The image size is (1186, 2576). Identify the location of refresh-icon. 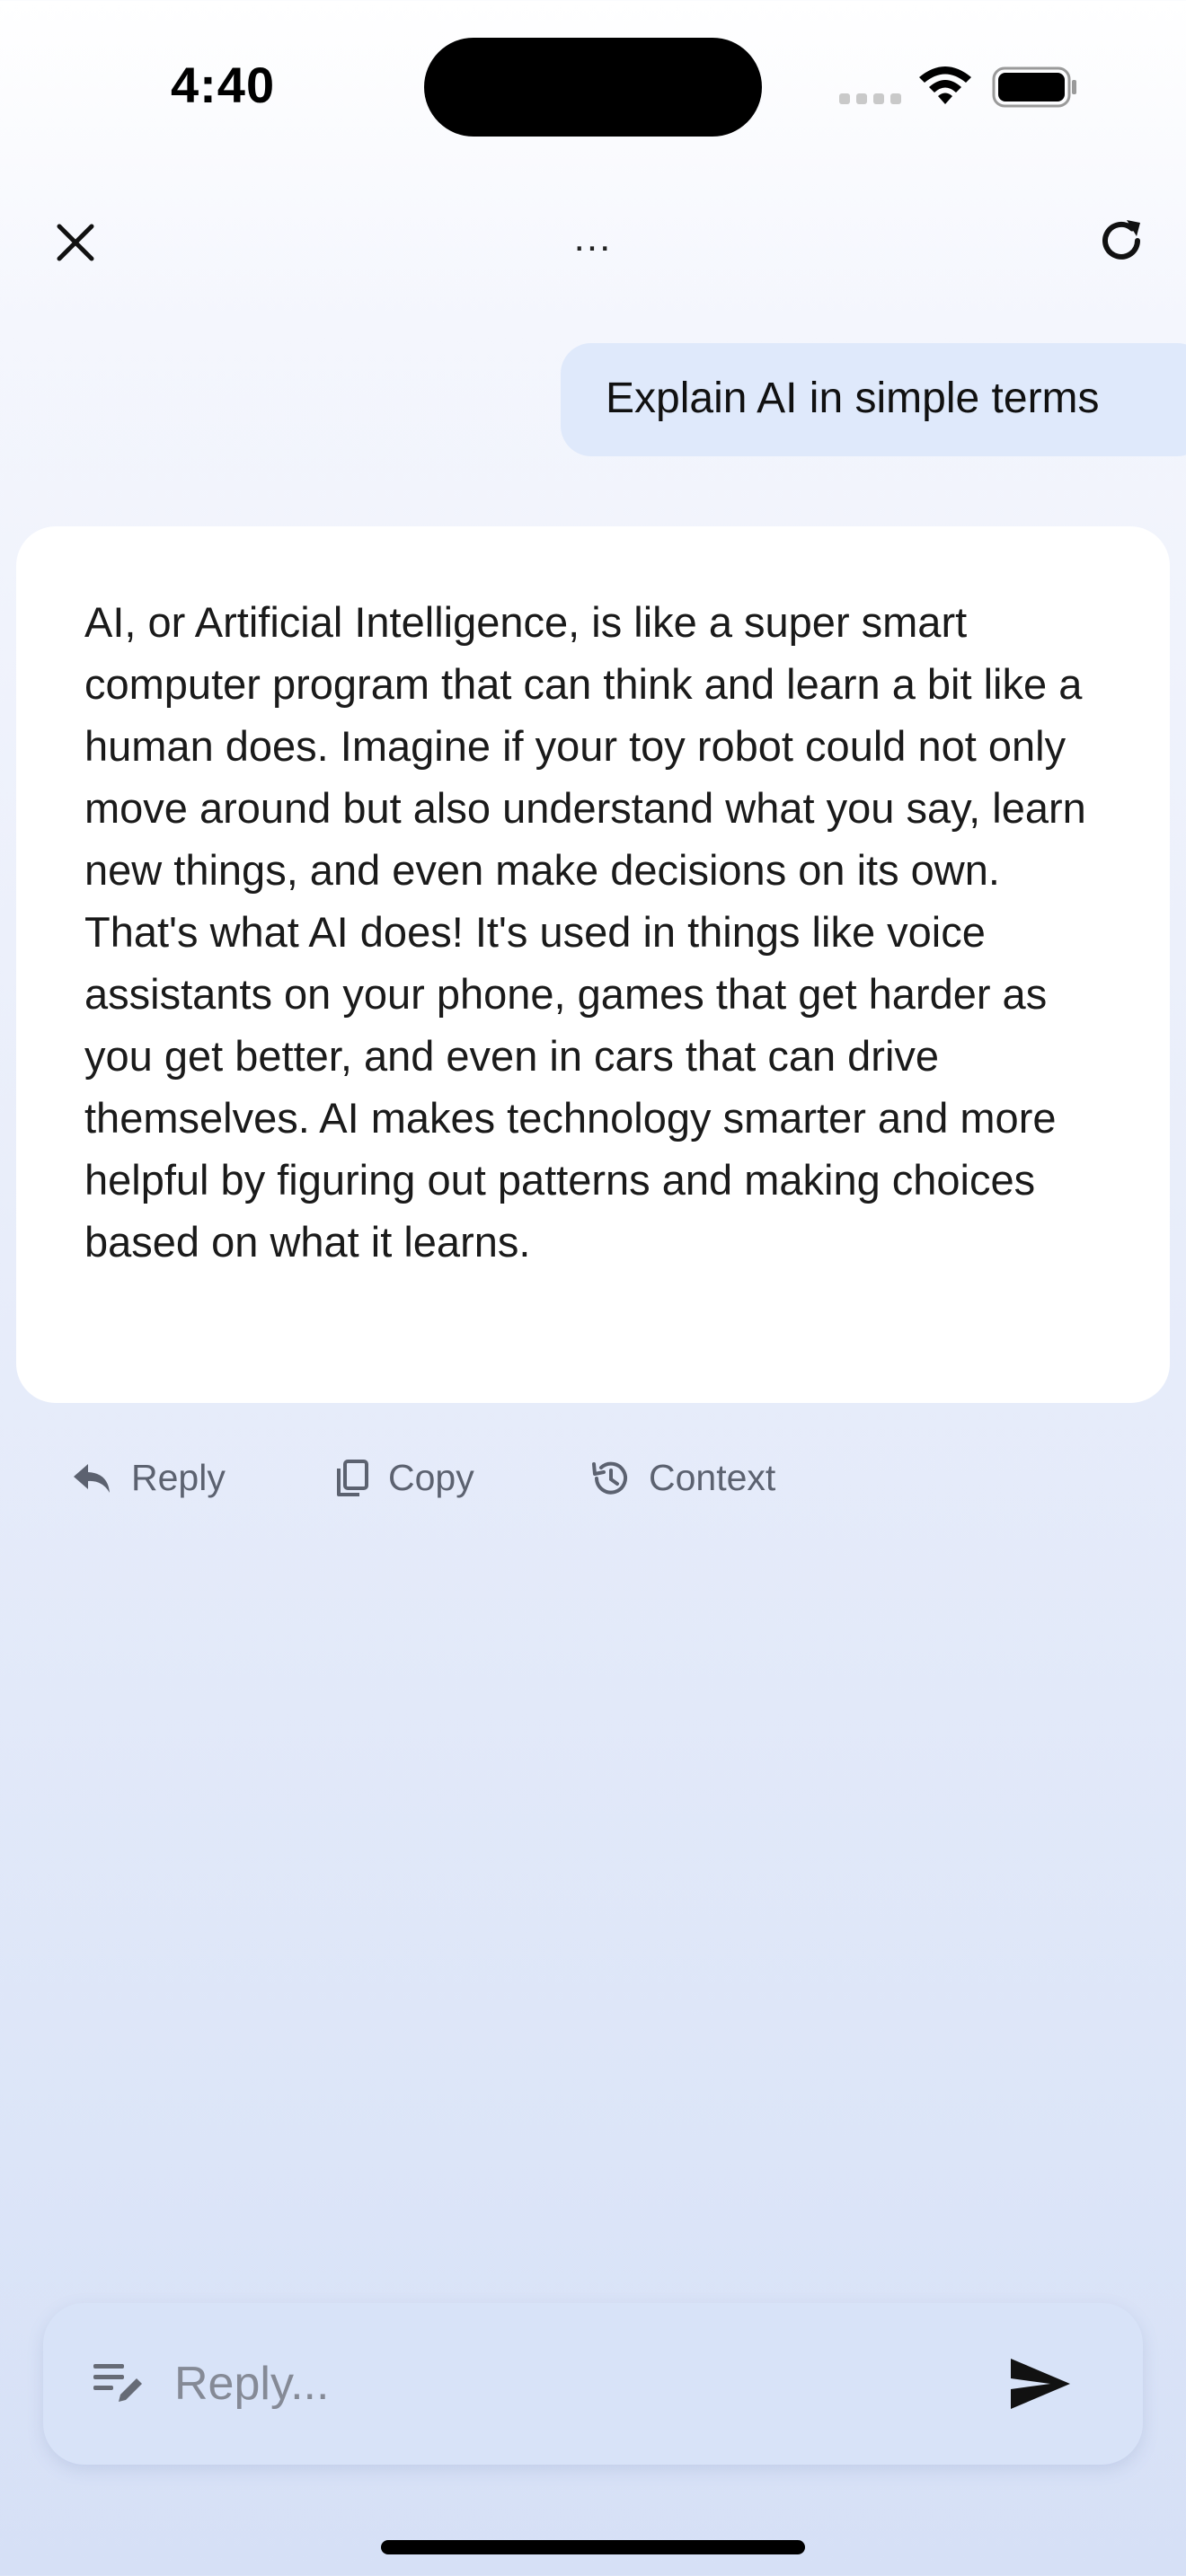
(1121, 240).